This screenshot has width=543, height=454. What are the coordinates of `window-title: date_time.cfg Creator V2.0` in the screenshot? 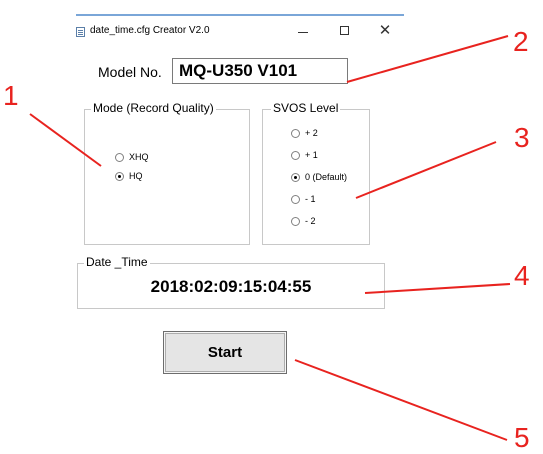 It's located at (150, 30).